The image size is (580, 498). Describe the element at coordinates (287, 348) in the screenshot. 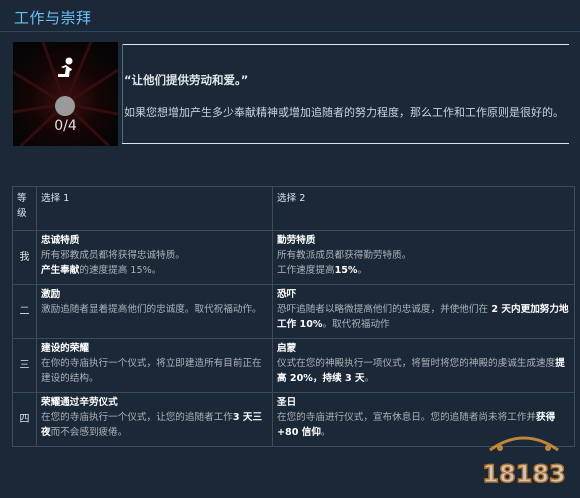

I see `option-title: 启蒙` at that location.